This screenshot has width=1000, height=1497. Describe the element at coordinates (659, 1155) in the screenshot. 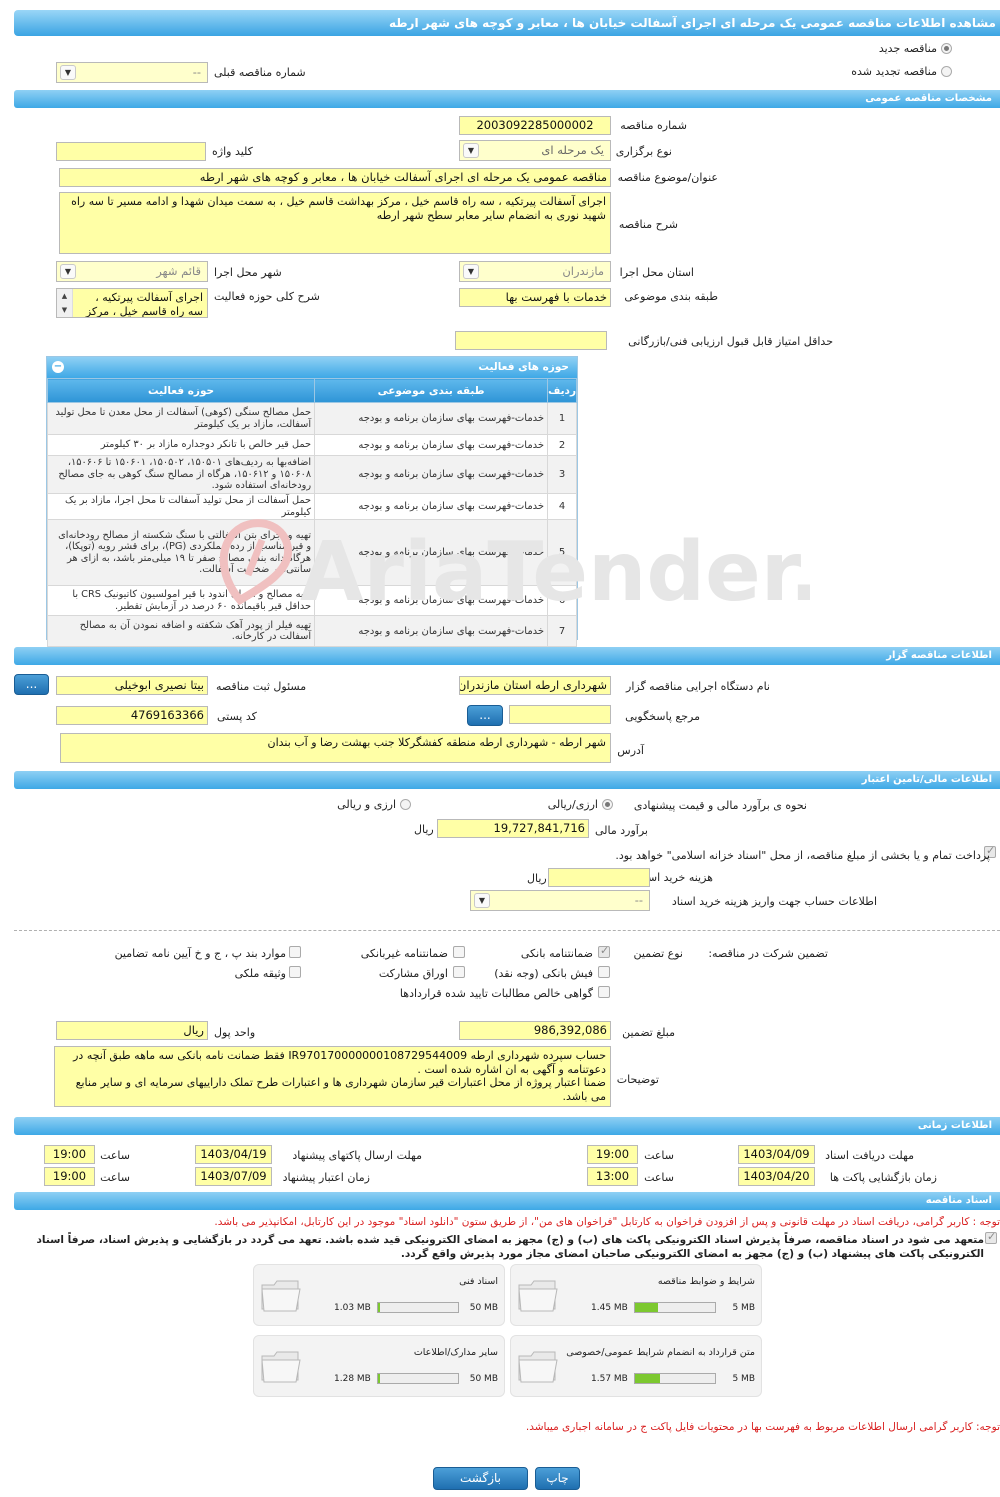

I see `receive-time-label: ساعت` at that location.